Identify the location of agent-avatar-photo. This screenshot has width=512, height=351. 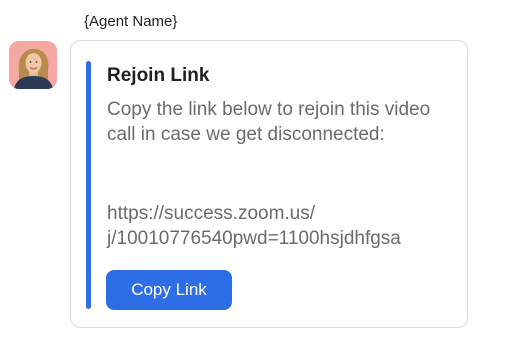
(33, 65).